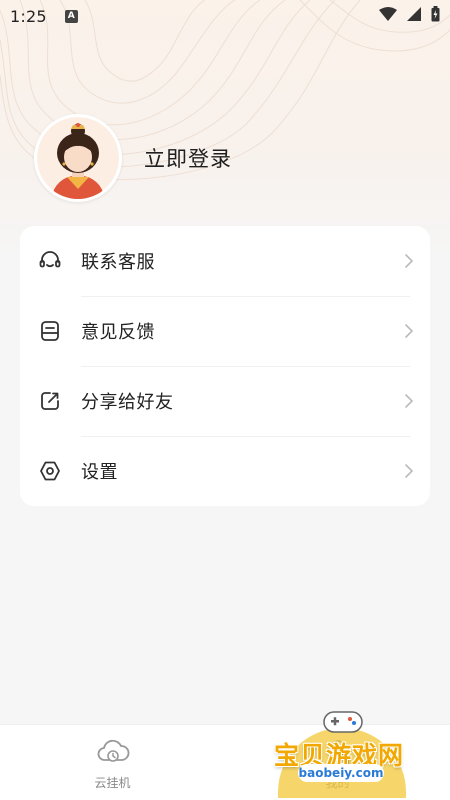  What do you see at coordinates (50, 471) in the screenshot?
I see `settings-hexagon-icon` at bounding box center [50, 471].